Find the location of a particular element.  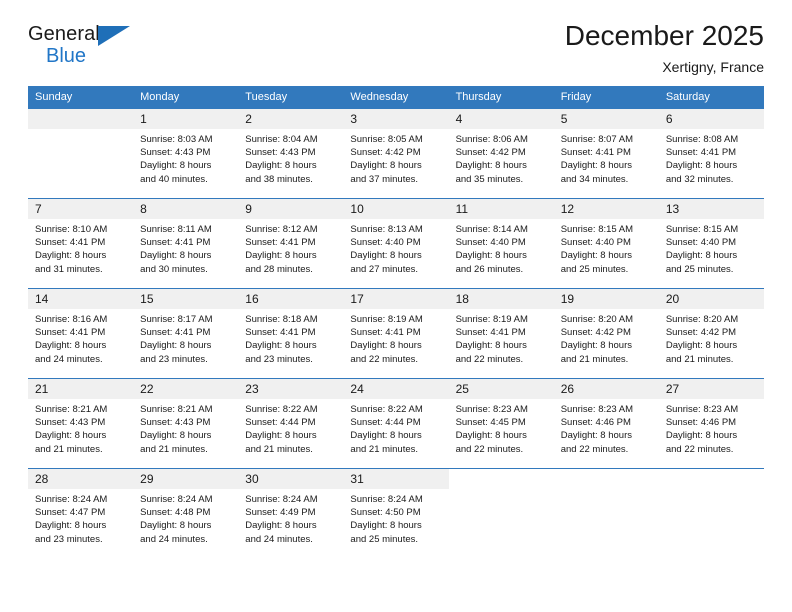

sunset-time: Sunset: 4:47 PM is located at coordinates (70, 513).